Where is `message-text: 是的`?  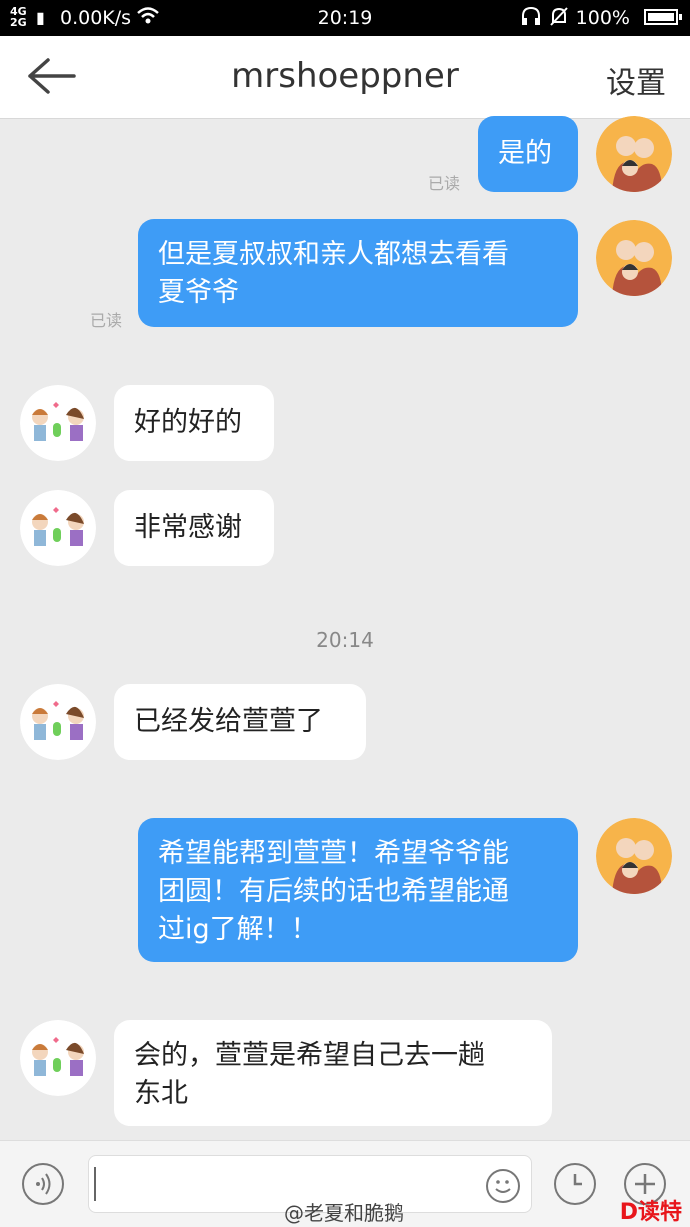
message-text: 是的 is located at coordinates (525, 153).